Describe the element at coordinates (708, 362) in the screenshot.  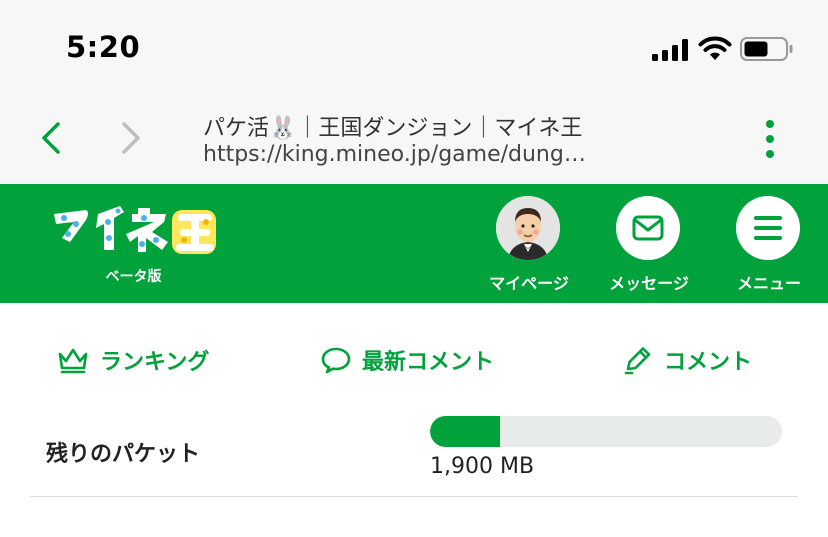
I see `tab-comment-label: コメント` at that location.